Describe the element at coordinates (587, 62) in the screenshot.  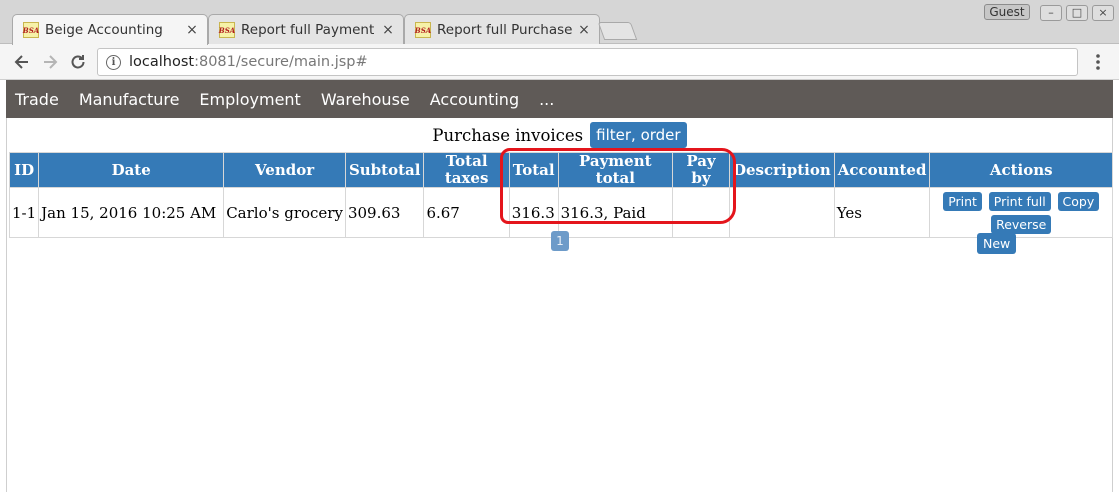
I see `address-bar: i localhost:8081/secure/main.jsp#` at that location.